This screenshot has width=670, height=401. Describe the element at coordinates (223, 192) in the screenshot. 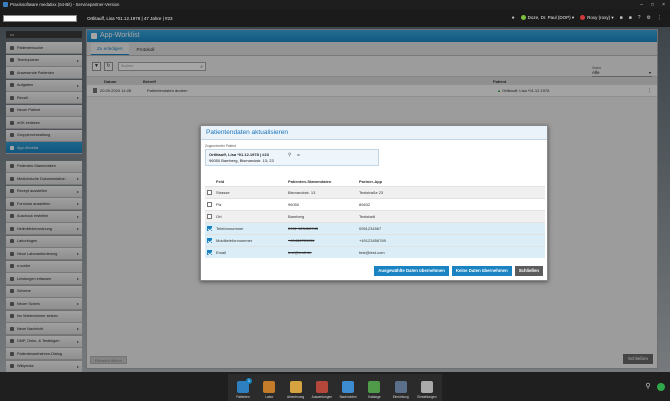

I see `field-name: Strasse` at that location.